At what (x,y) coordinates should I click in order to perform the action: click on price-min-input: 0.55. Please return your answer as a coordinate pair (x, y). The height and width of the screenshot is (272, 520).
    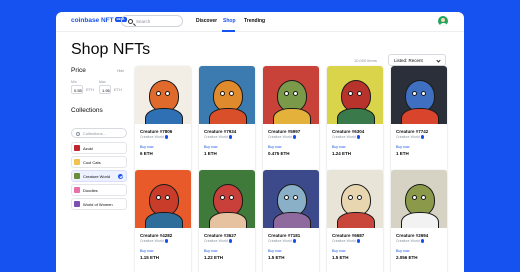
    Looking at the image, I should click on (77, 89).